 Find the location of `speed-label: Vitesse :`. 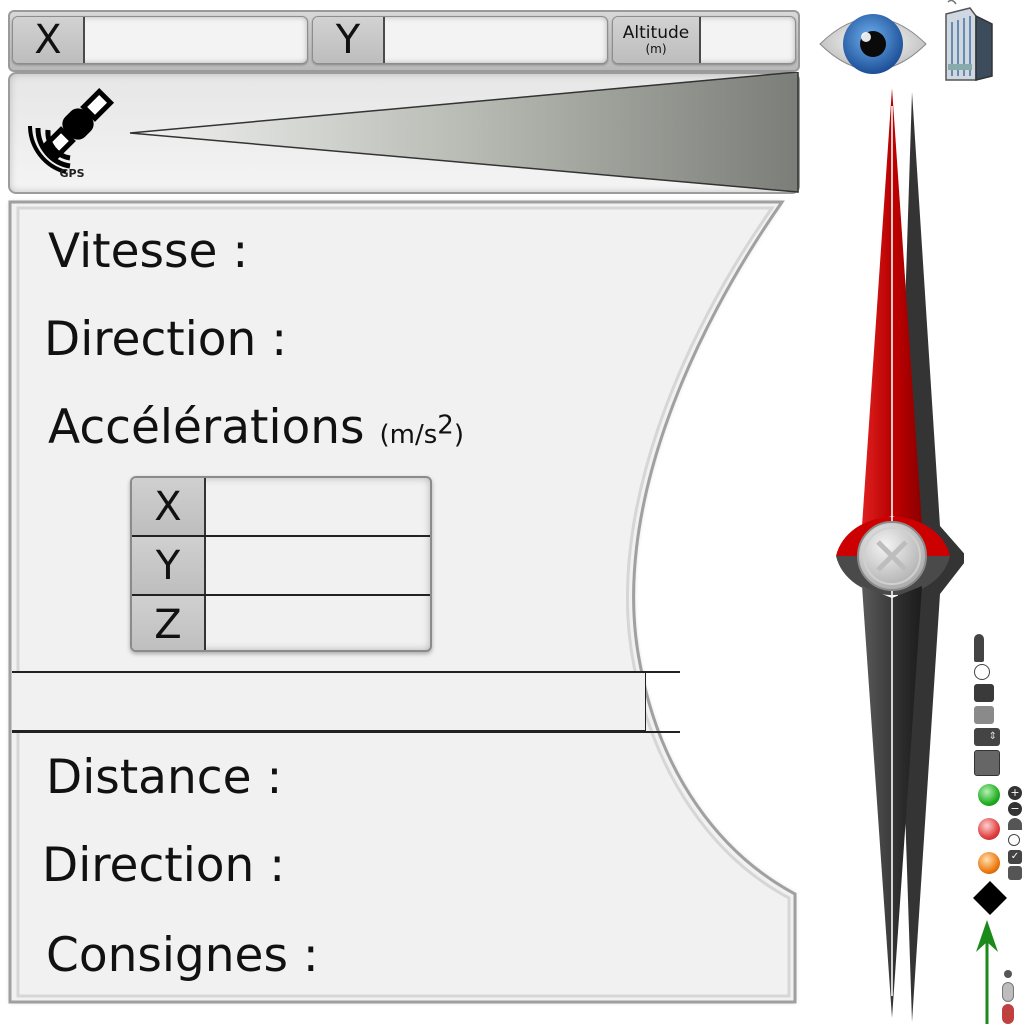

speed-label: Vitesse : is located at coordinates (148, 251).